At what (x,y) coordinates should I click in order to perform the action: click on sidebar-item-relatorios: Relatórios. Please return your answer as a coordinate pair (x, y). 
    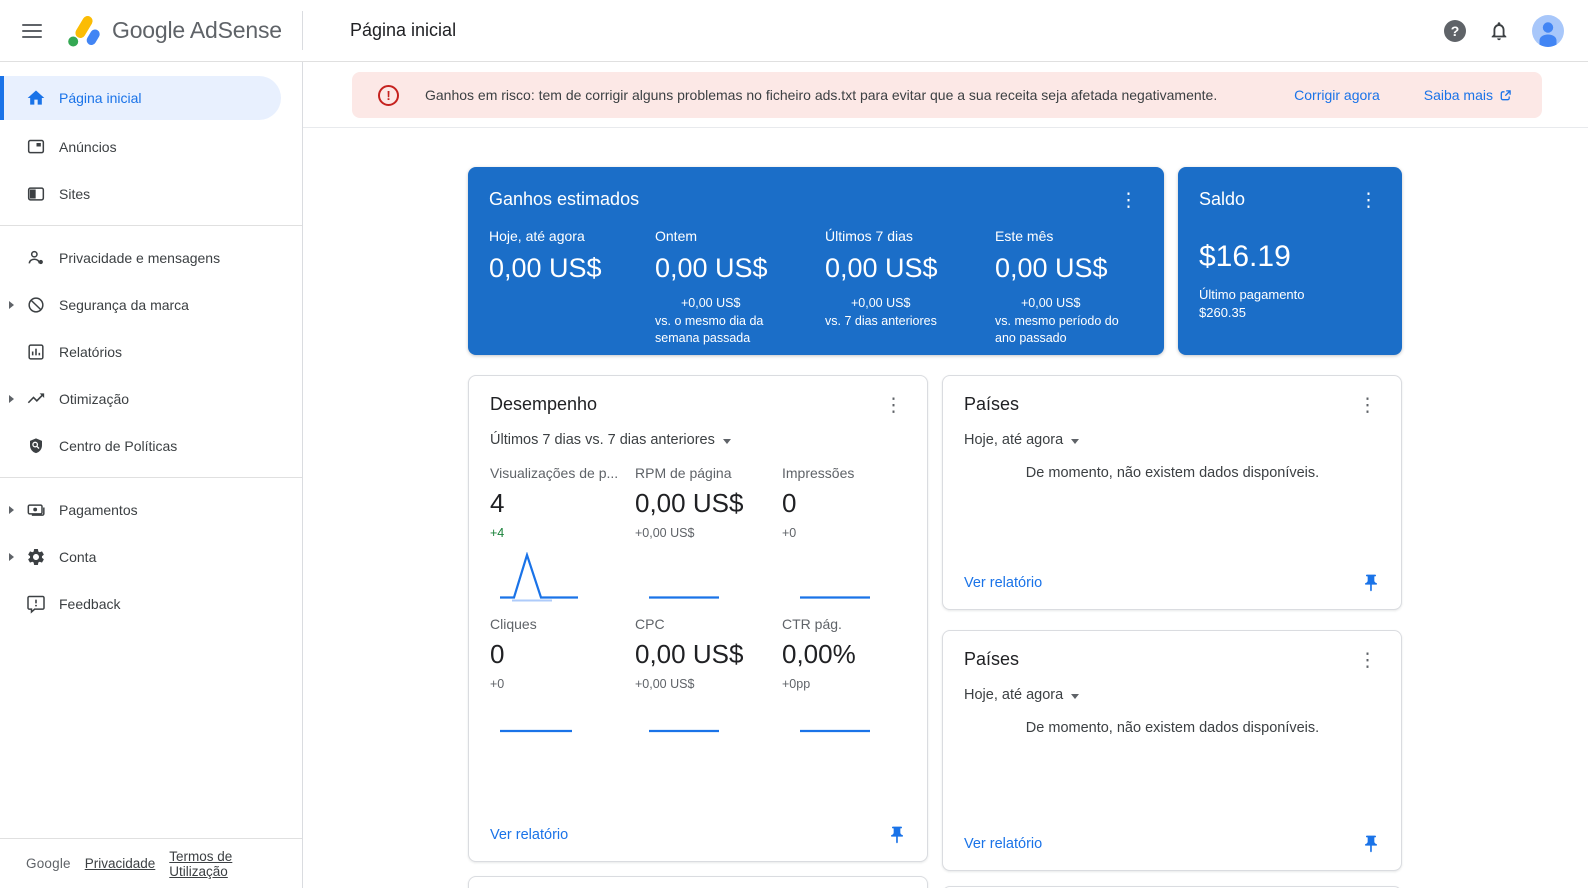
    Looking at the image, I should click on (151, 351).